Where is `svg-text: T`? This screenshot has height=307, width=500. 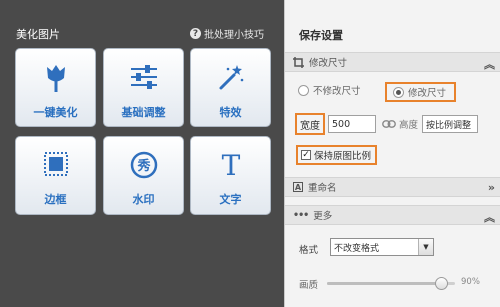
svg-text: T is located at coordinates (230, 165).